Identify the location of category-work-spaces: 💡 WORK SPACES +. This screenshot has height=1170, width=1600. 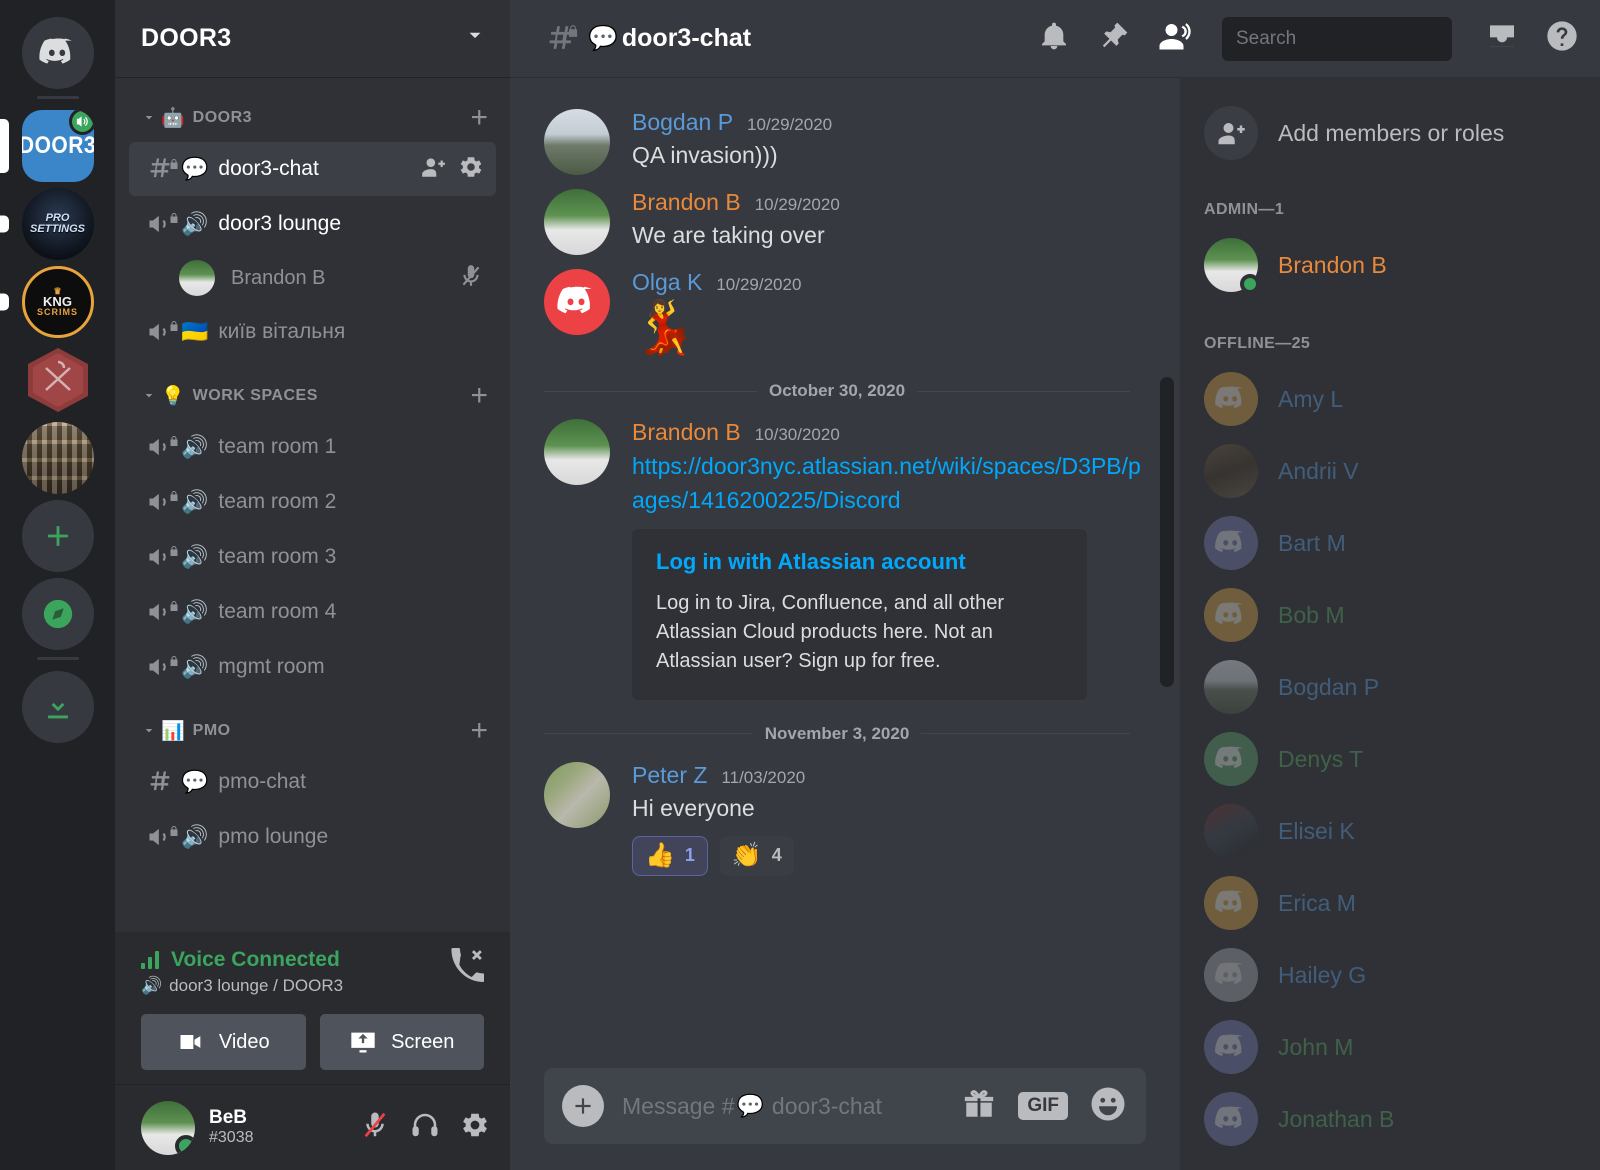
(312, 396).